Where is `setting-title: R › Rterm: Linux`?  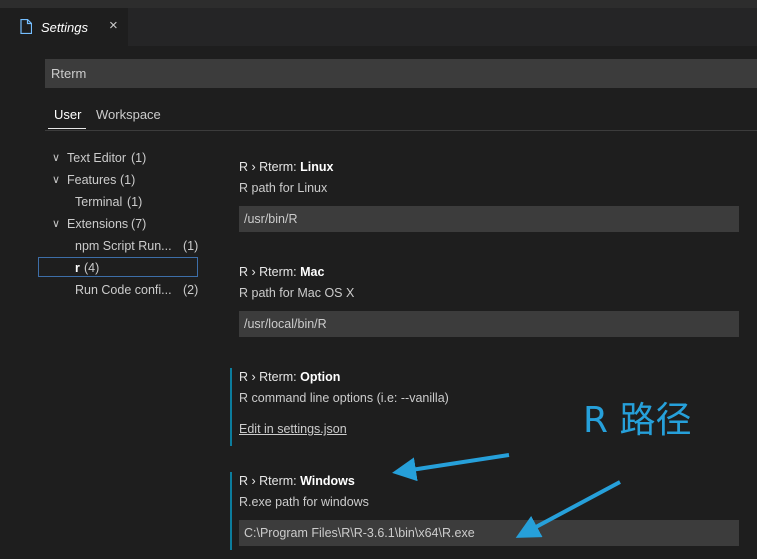 setting-title: R › Rterm: Linux is located at coordinates (286, 167).